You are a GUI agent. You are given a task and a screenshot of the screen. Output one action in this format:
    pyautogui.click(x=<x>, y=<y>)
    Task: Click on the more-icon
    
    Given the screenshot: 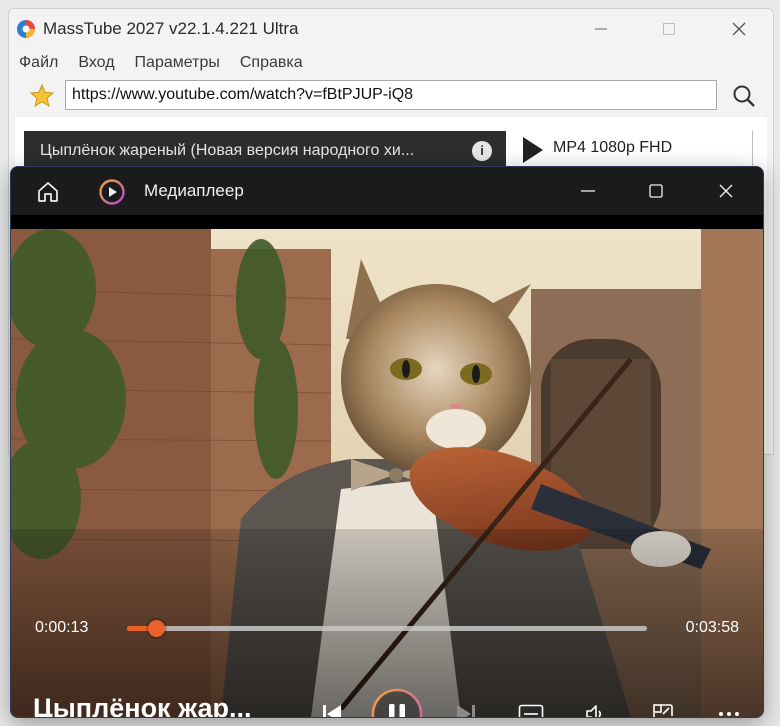 What is the action you would take?
    pyautogui.click(x=729, y=714)
    